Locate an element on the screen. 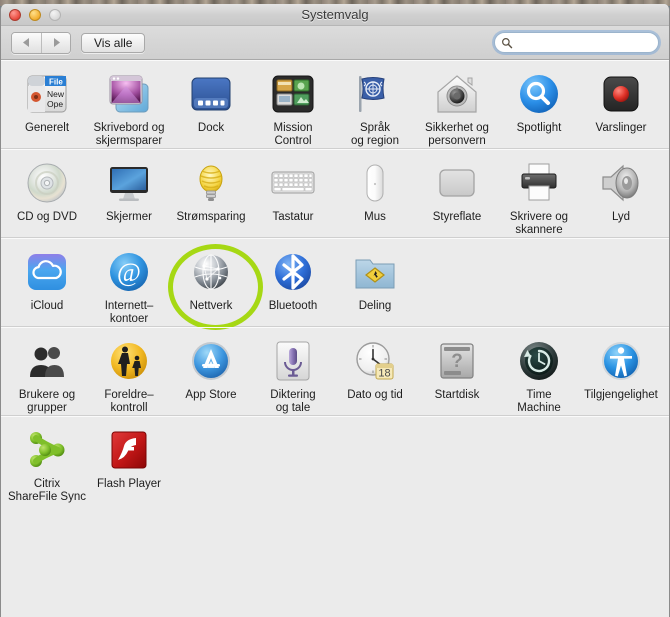  mouse-icon is located at coordinates (375, 183).